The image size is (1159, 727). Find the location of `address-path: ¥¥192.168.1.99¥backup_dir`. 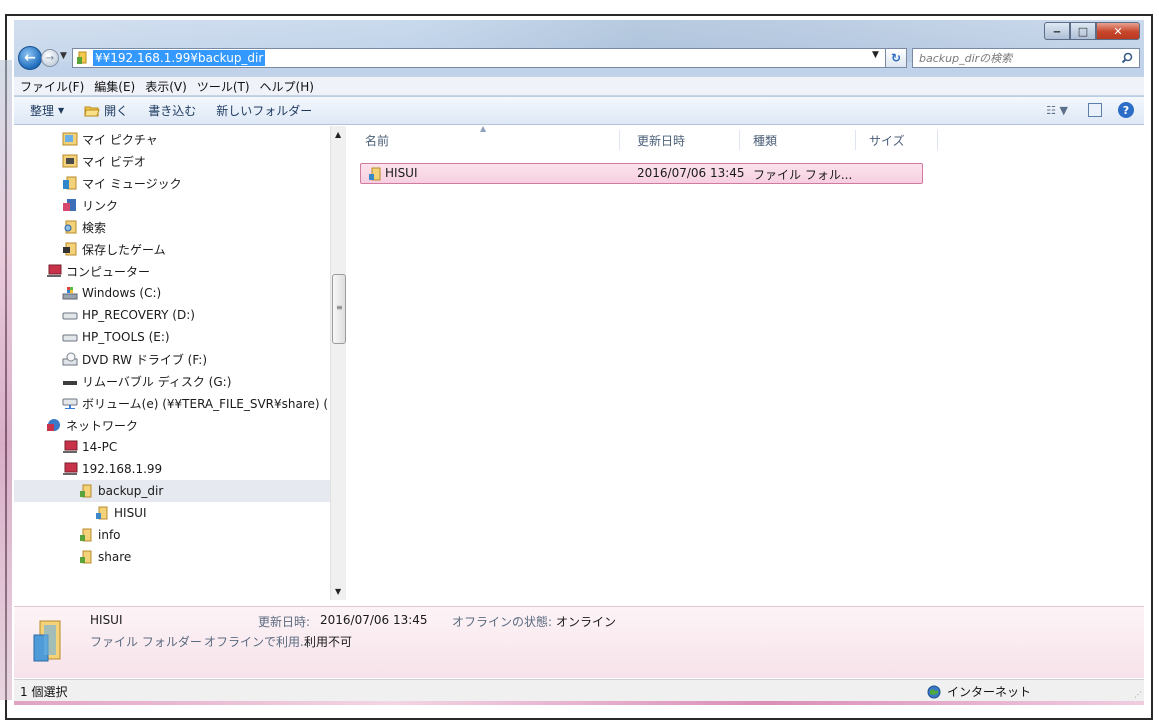

address-path: ¥¥192.168.1.99¥backup_dir is located at coordinates (179, 58).